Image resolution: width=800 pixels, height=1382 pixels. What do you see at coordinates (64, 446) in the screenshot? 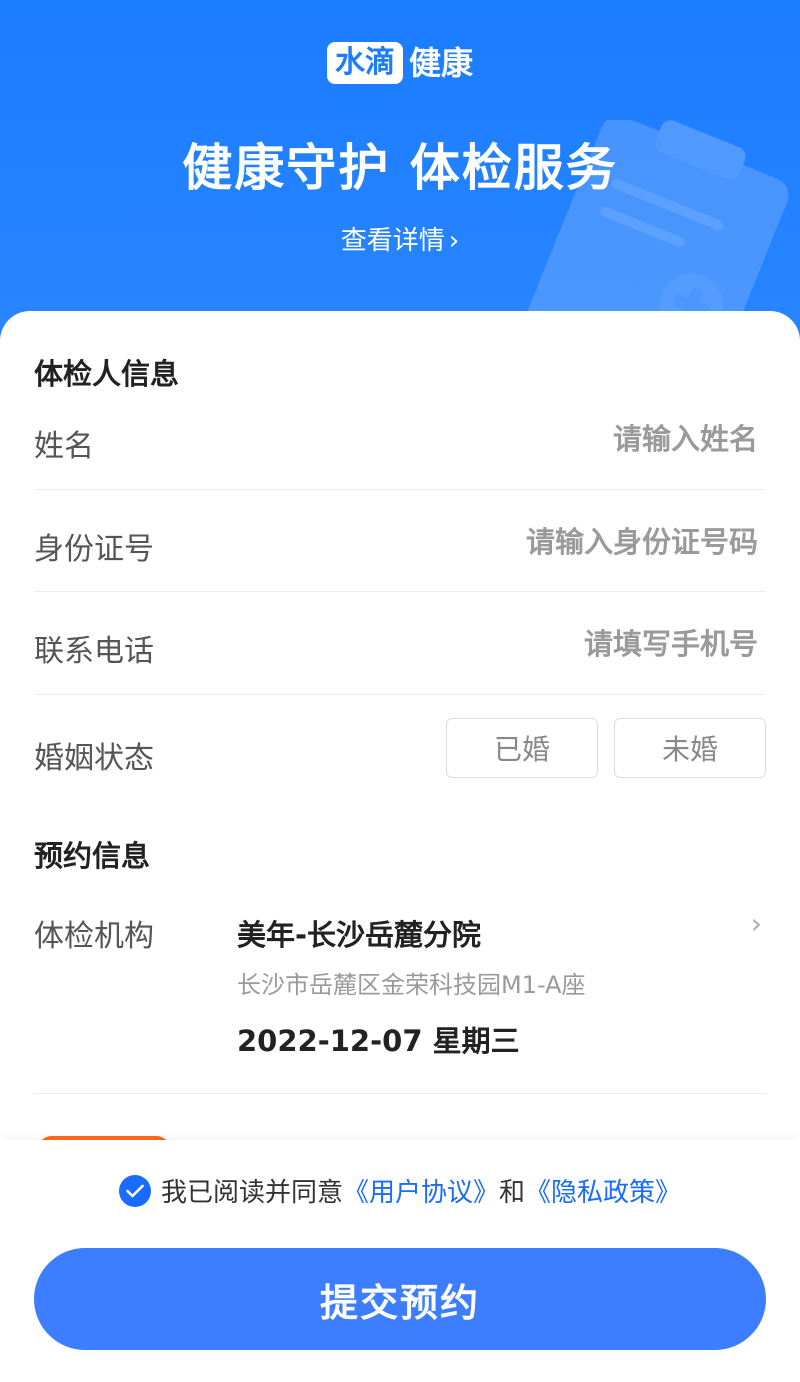
I see `name-label: 姓名` at bounding box center [64, 446].